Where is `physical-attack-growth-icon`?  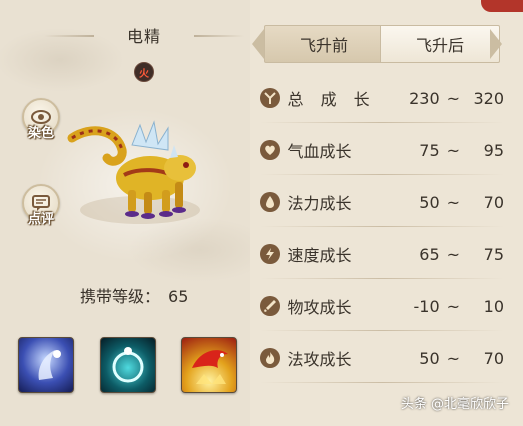
physical-attack-growth-icon is located at coordinates (270, 306).